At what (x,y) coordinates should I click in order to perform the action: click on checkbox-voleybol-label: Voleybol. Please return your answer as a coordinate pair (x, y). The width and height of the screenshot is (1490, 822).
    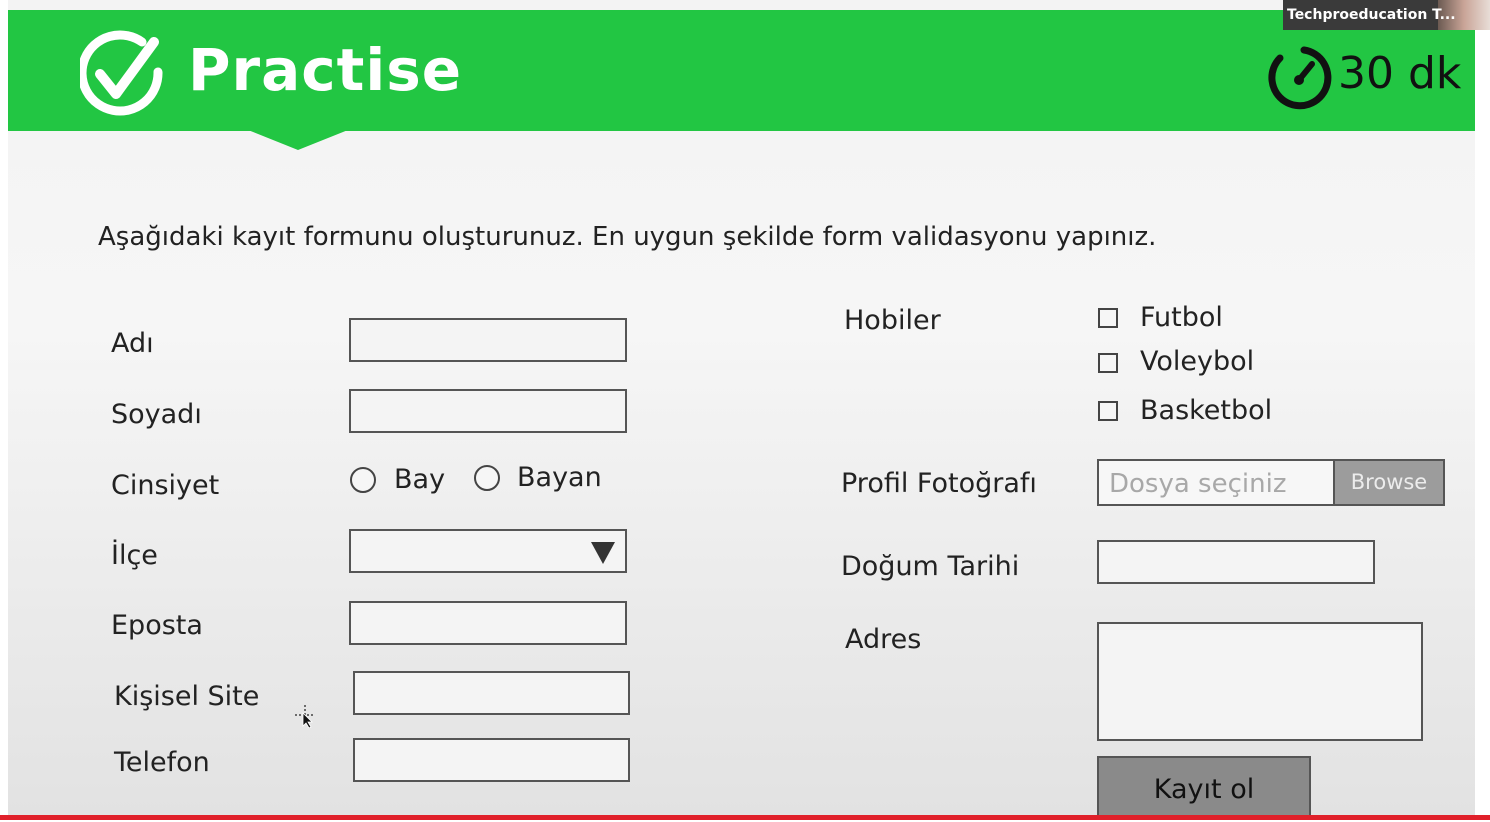
    Looking at the image, I should click on (1197, 361).